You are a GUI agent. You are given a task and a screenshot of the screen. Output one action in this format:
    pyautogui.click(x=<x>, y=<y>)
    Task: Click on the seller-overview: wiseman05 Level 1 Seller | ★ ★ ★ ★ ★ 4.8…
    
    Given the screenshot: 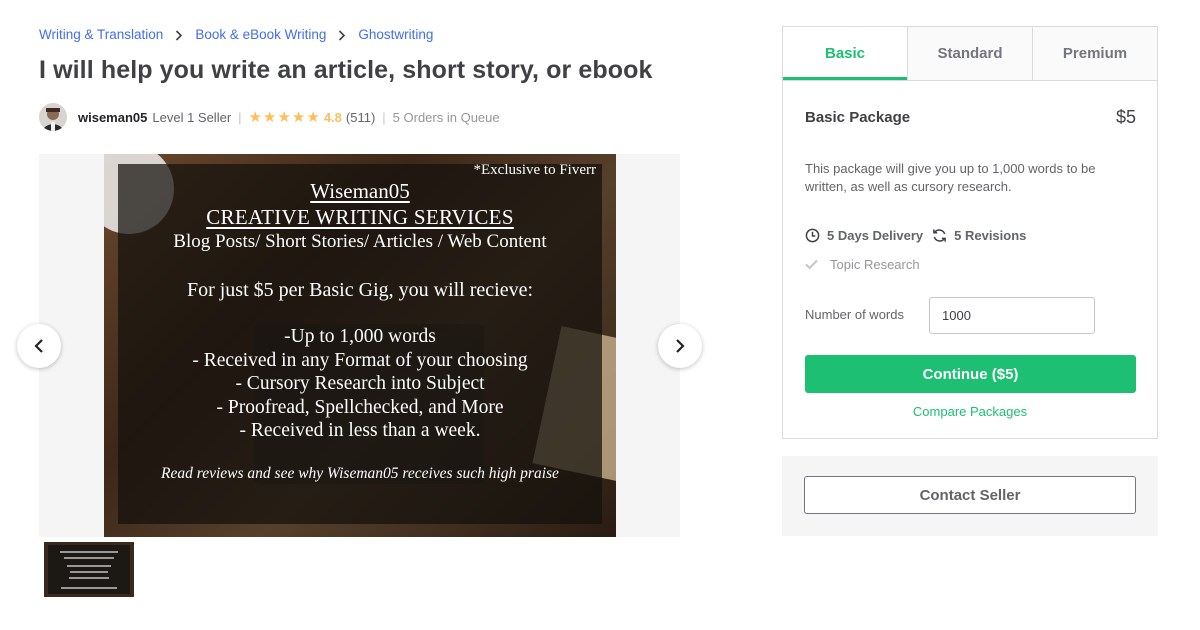 What is the action you would take?
    pyautogui.click(x=269, y=117)
    